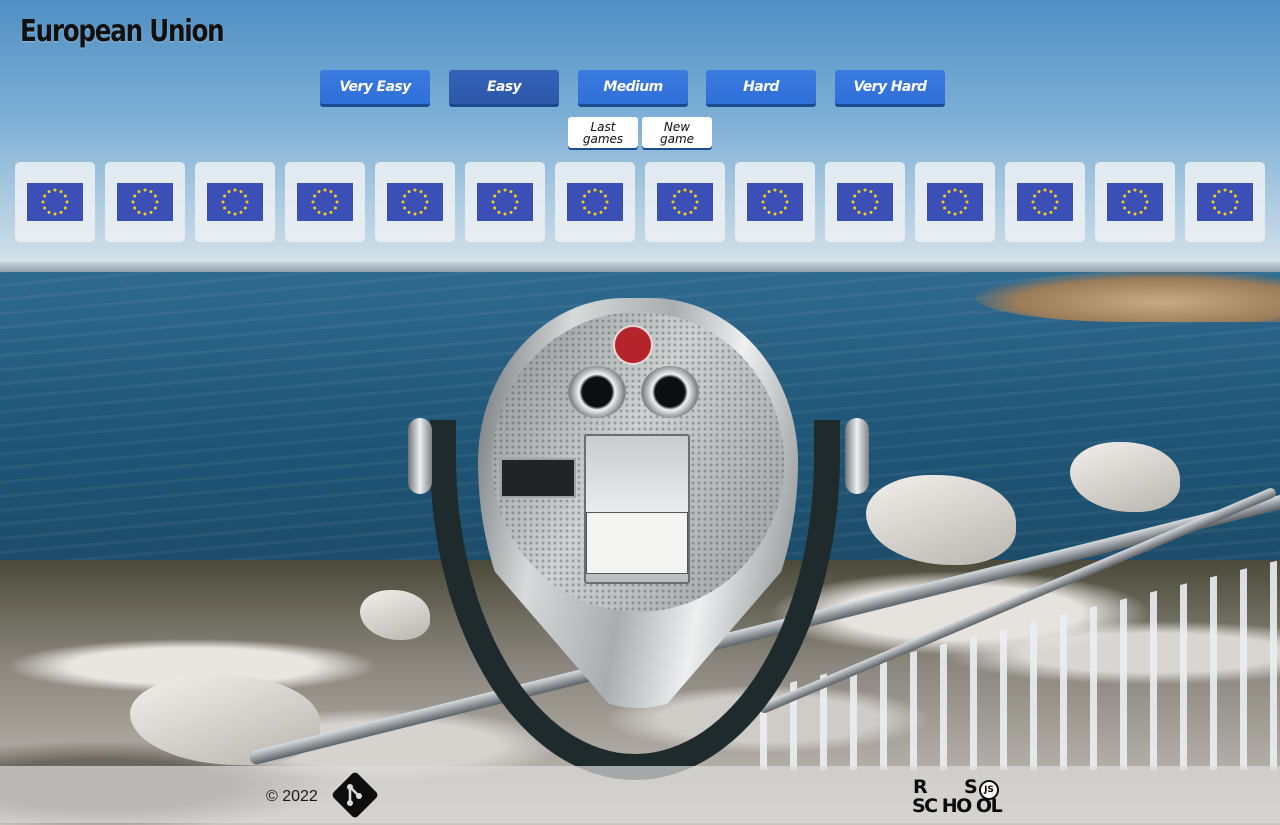  Describe the element at coordinates (640, 267) in the screenshot. I see `horizon` at that location.